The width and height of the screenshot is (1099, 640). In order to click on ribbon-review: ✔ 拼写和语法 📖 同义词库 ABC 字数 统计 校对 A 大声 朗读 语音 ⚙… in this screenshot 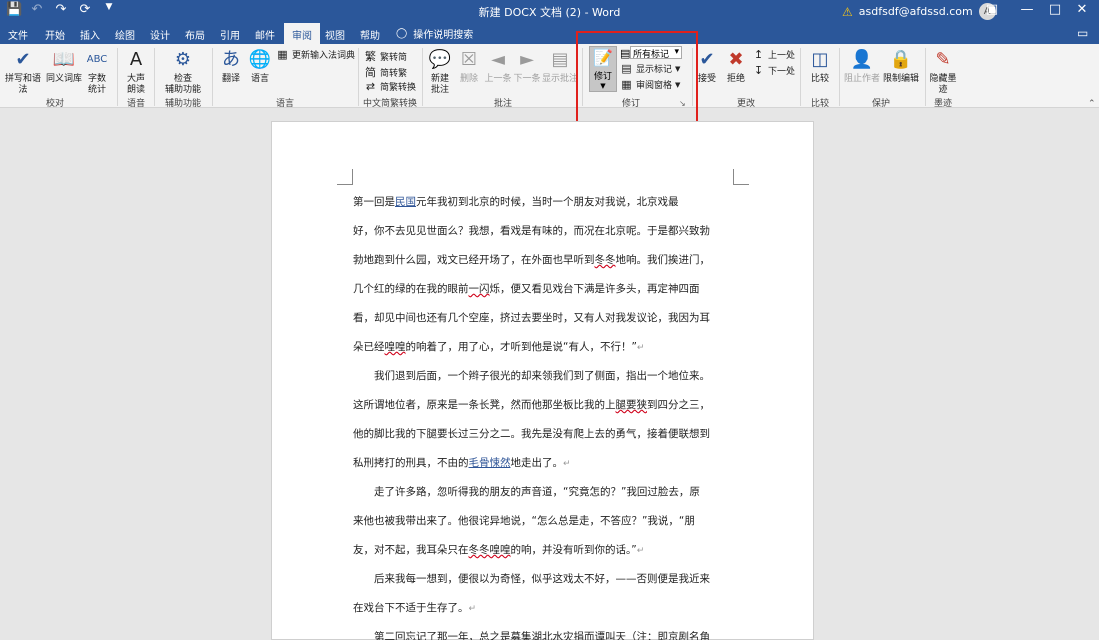, I will do `click(549, 76)`.